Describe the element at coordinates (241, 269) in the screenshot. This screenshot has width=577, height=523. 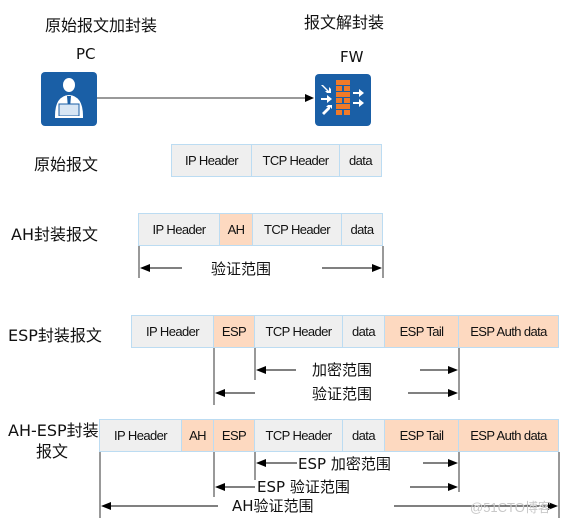
I see `ah-verify-range-label: 验证范围` at that location.